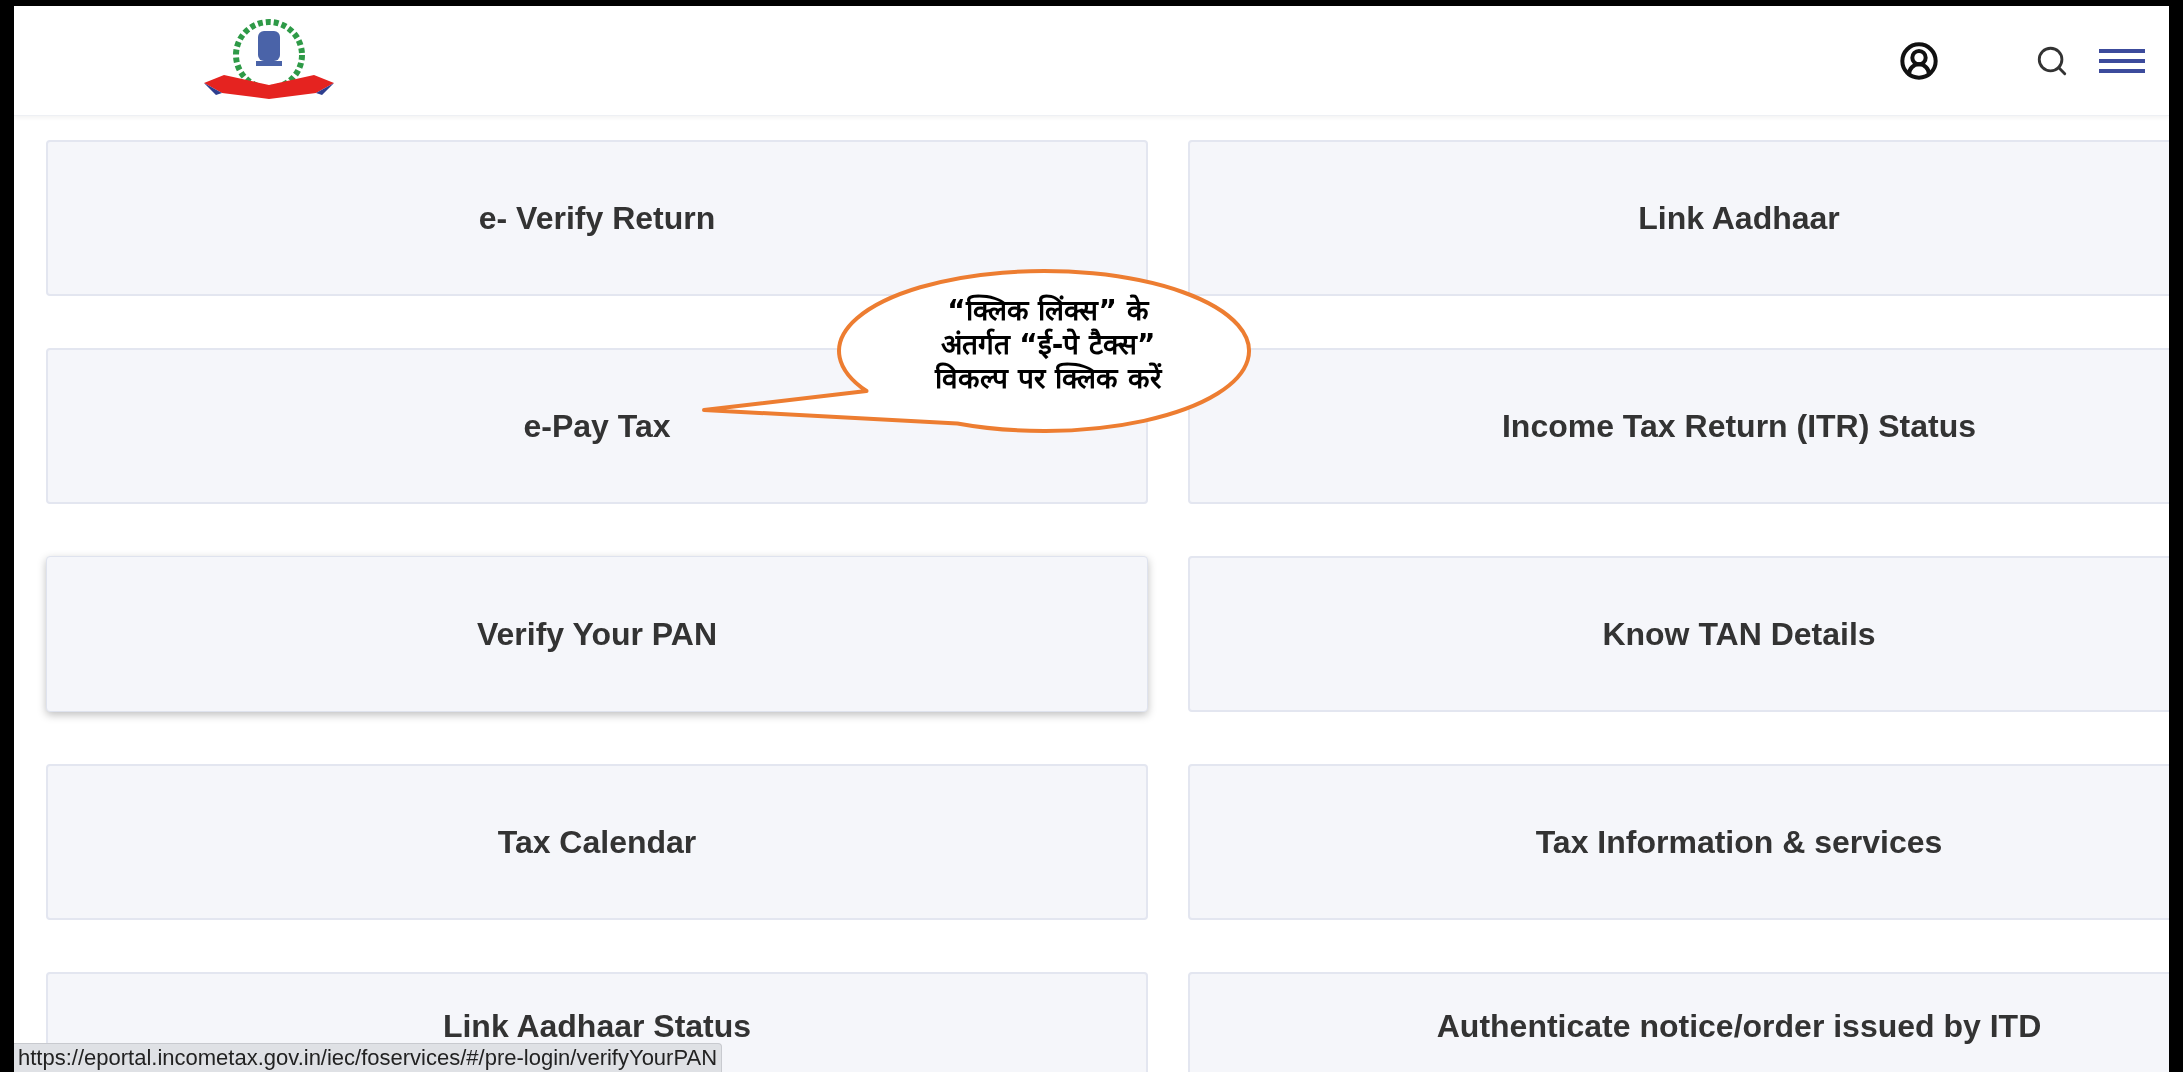 The image size is (2183, 1072). Describe the element at coordinates (1678, 634) in the screenshot. I see `quick-link-card: Know TAN Details` at that location.